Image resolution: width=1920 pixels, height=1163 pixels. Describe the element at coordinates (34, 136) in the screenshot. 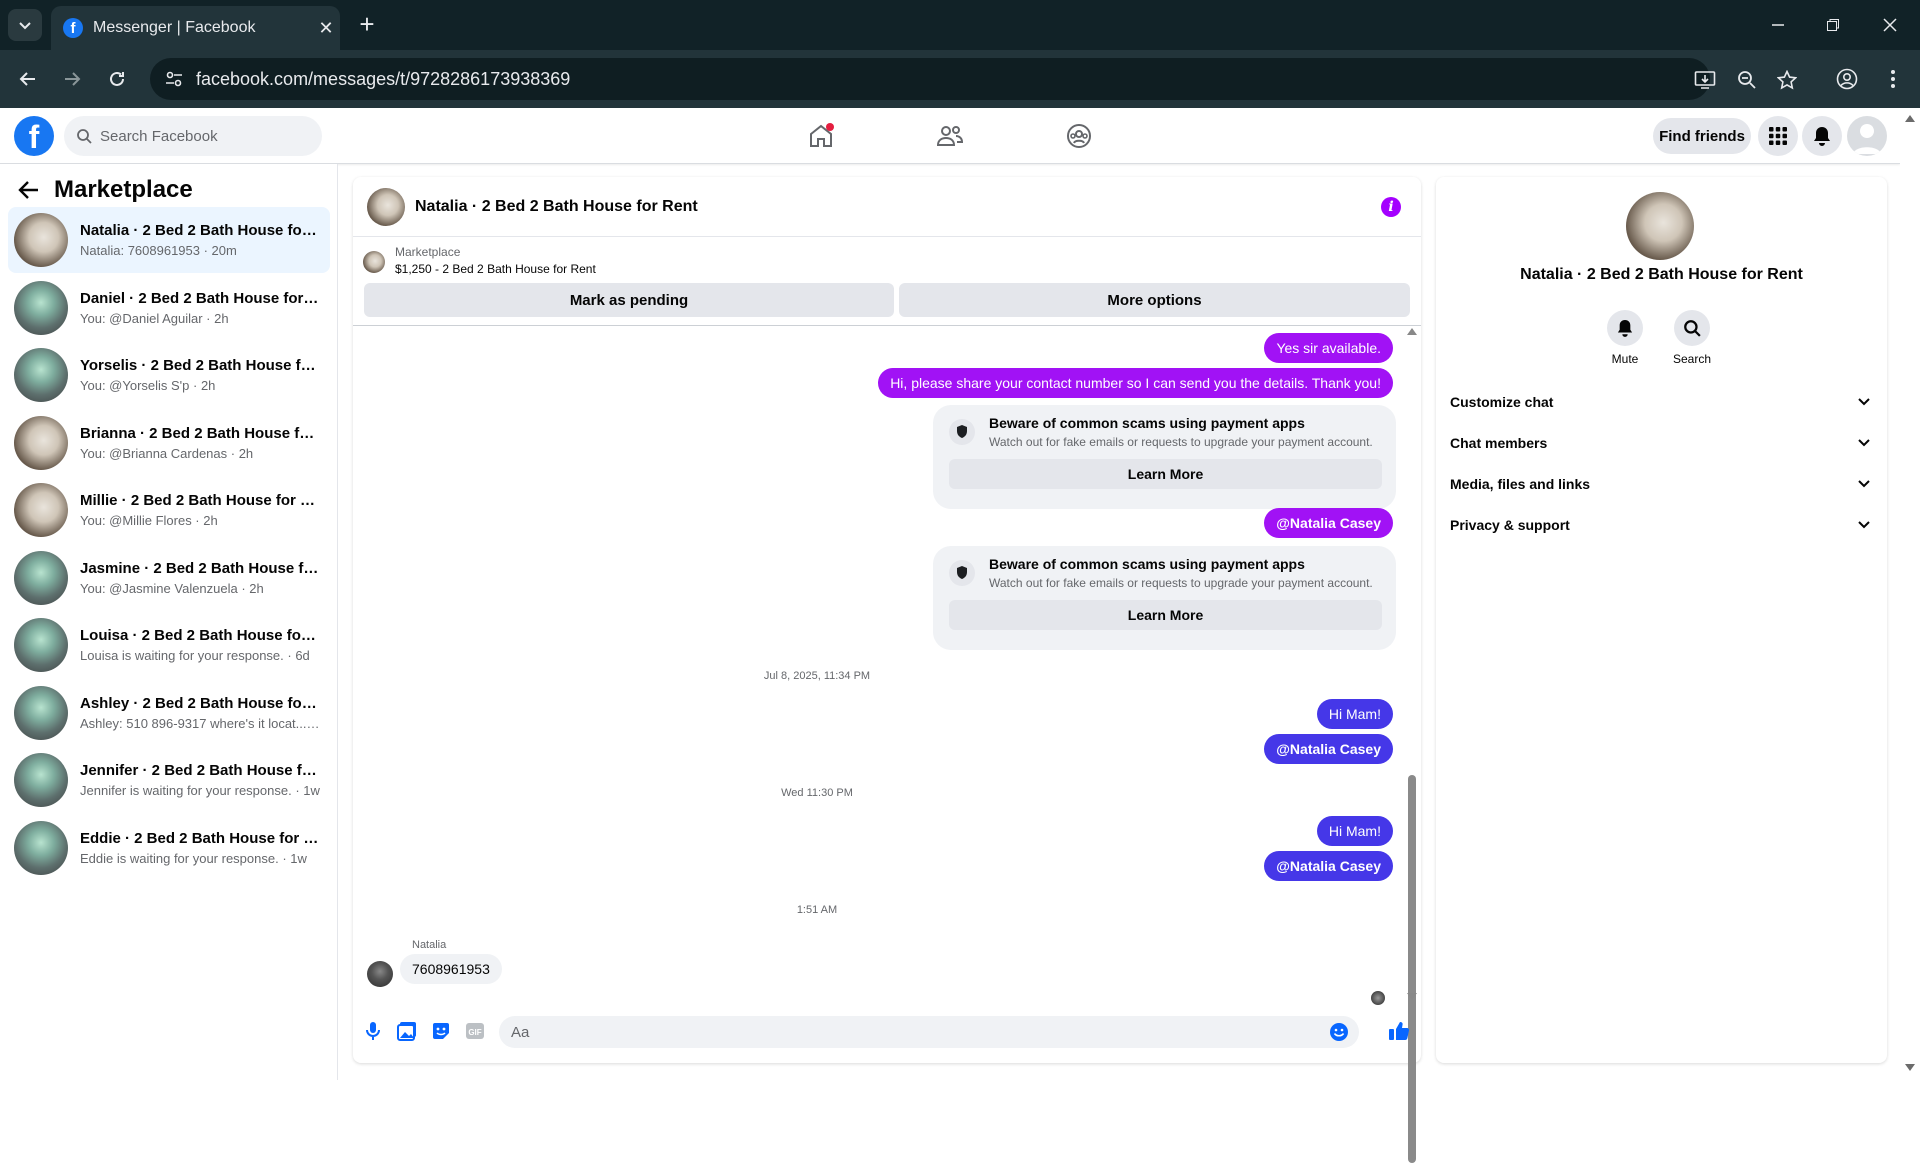

I see `facebook-logo: f` at that location.